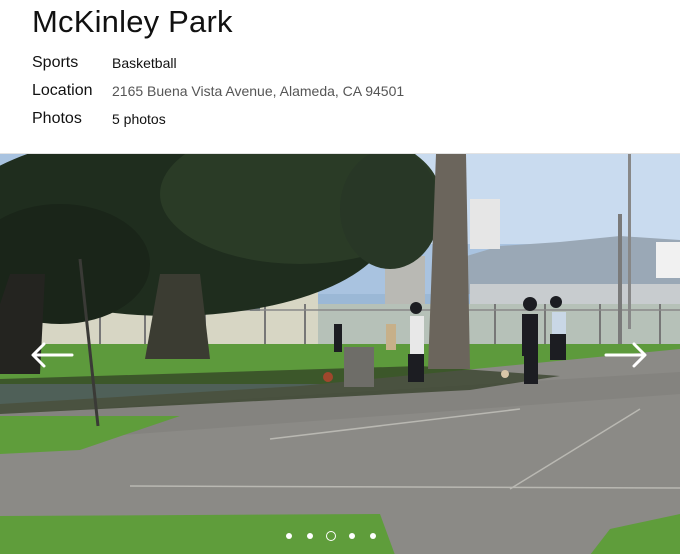 Image resolution: width=680 pixels, height=554 pixels. I want to click on arrow-left-icon, so click(52, 355).